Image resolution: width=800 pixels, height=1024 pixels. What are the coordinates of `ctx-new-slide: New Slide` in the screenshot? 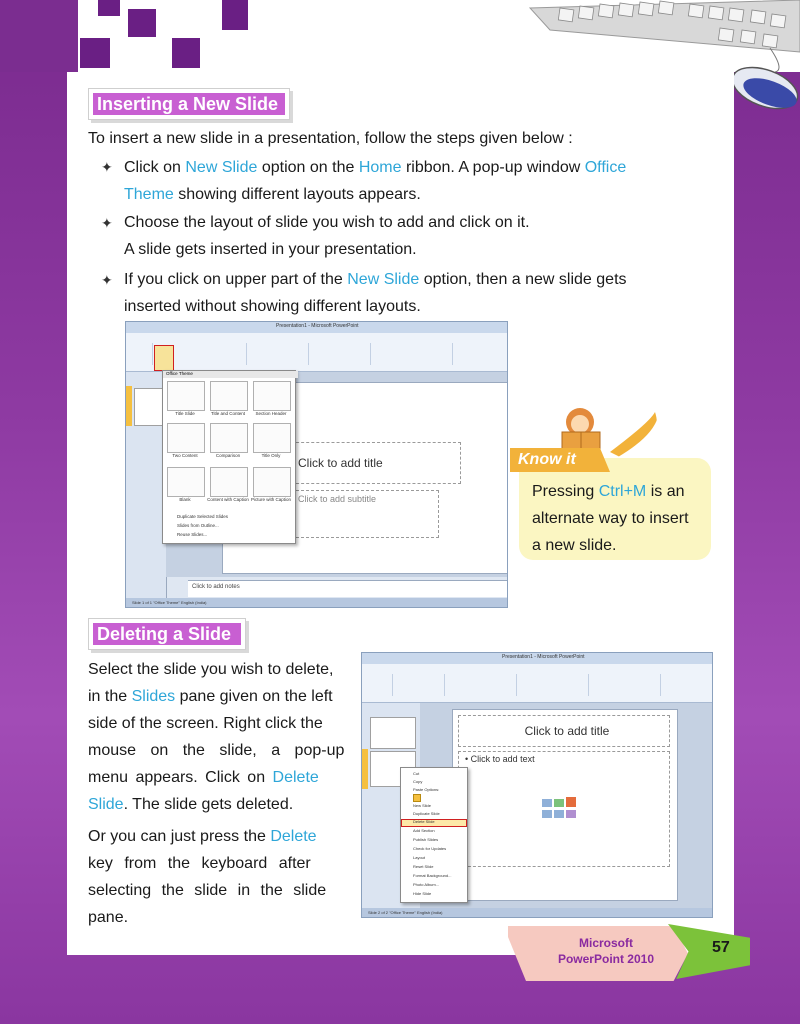 It's located at (422, 805).